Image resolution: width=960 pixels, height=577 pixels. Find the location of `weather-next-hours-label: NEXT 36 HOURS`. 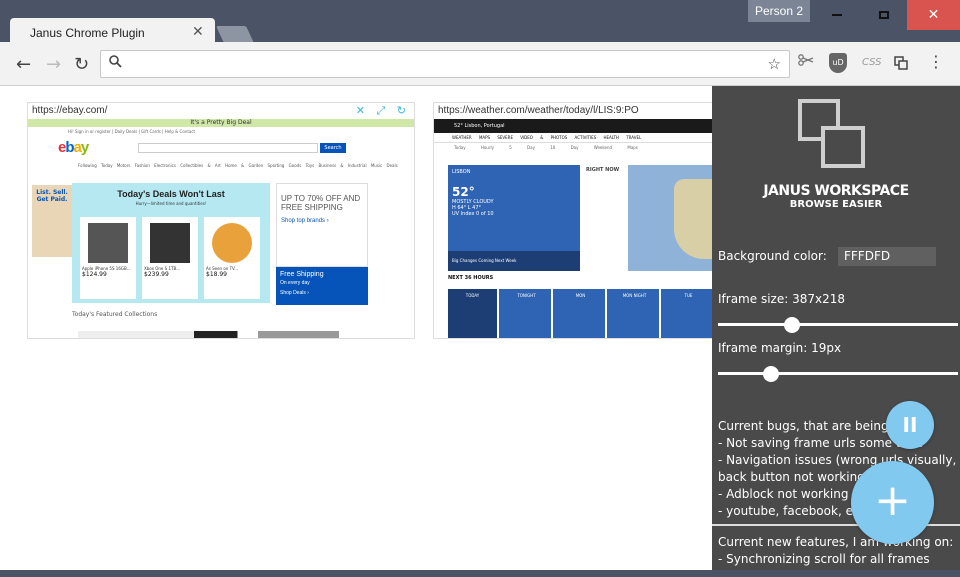

weather-next-hours-label: NEXT 36 HOURS is located at coordinates (471, 278).